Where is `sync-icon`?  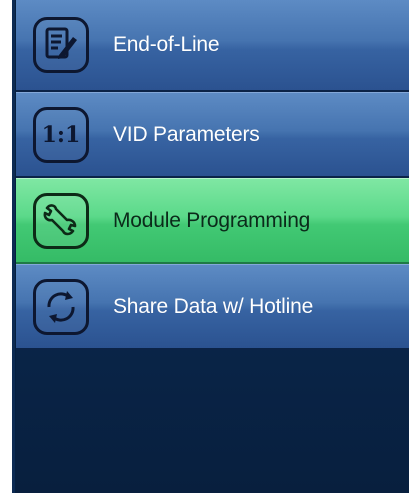
sync-icon is located at coordinates (61, 306).